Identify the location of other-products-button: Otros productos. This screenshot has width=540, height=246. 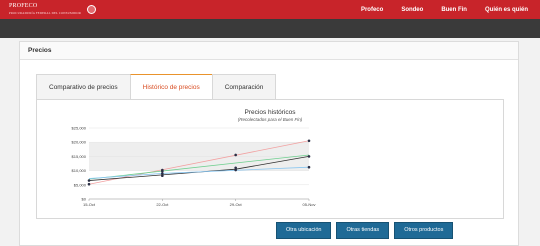
(424, 230).